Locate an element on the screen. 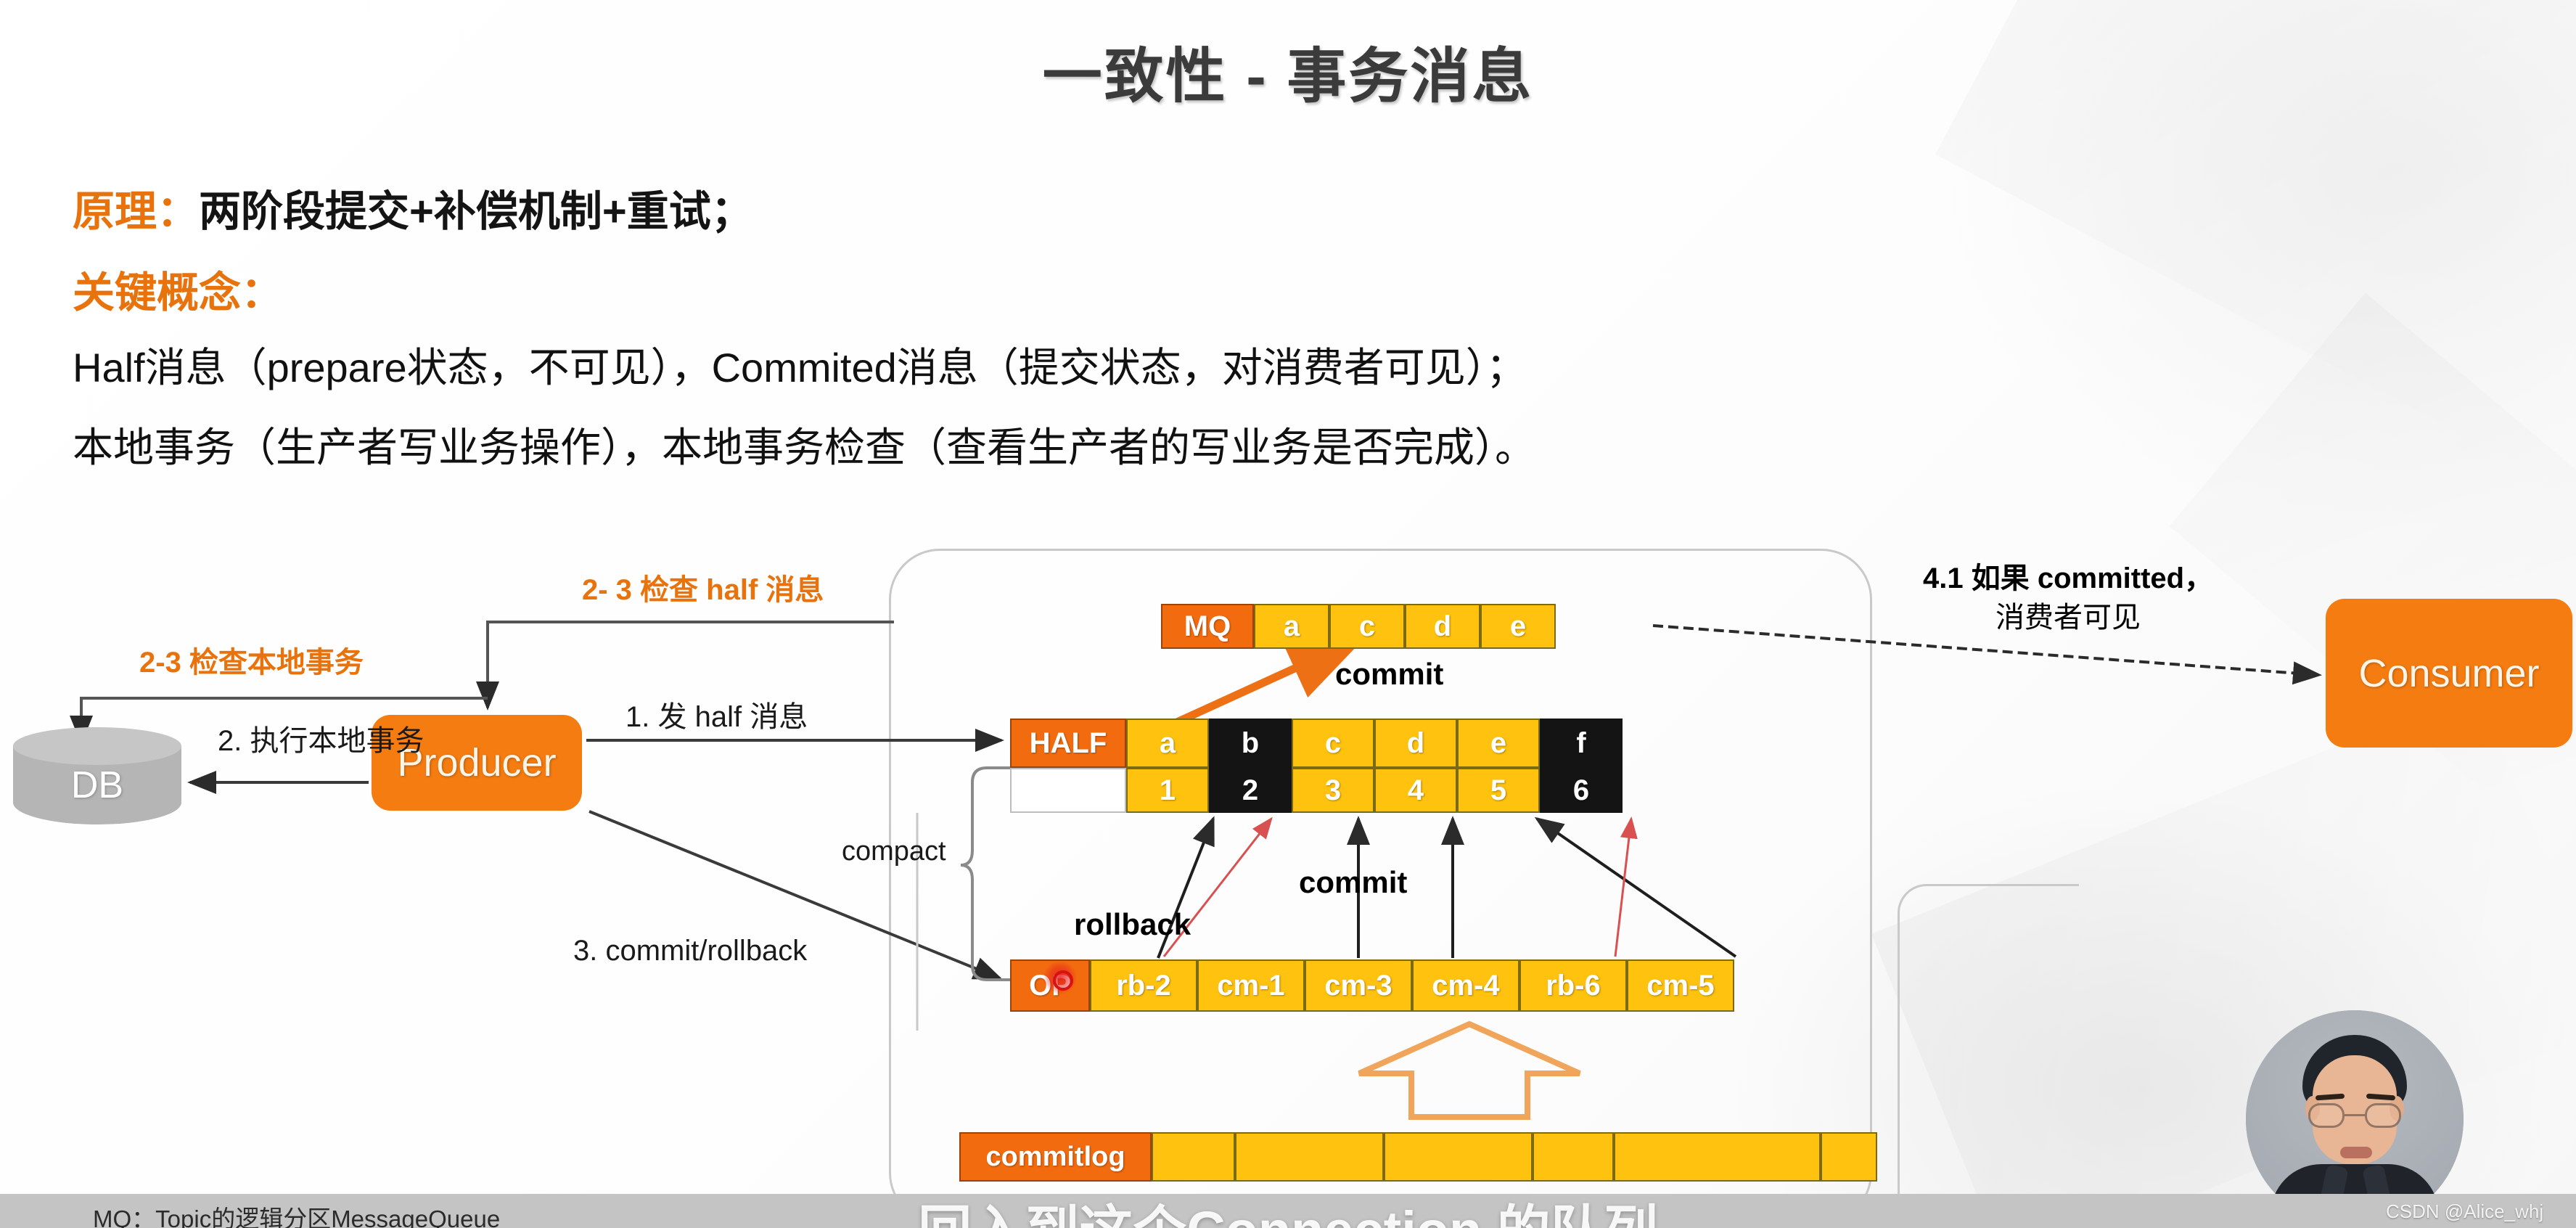  mouse-cursor-indicator is located at coordinates (1060, 978).